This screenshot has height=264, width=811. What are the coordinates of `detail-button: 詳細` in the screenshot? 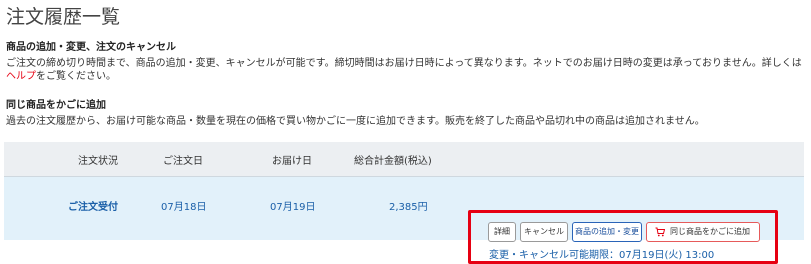 It's located at (502, 232).